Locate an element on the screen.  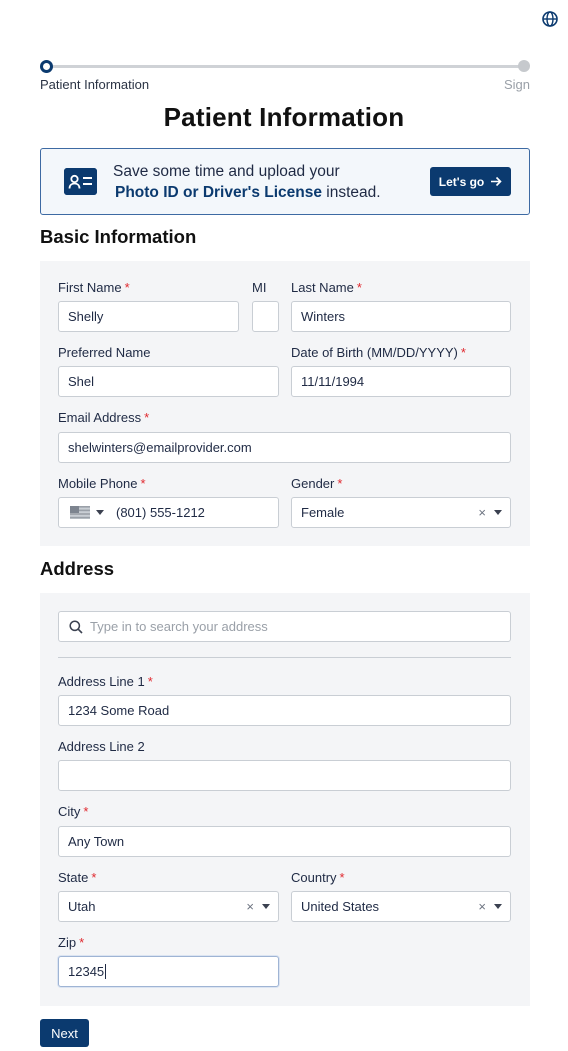
dob-input: 11/11/1994 is located at coordinates (401, 381).